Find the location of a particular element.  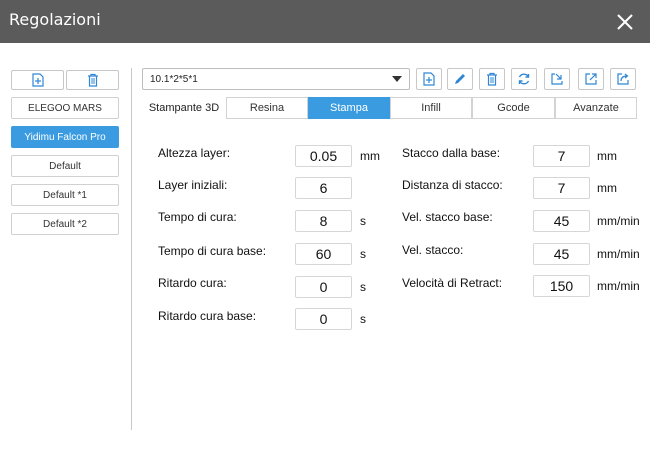

export-icon is located at coordinates (591, 79).